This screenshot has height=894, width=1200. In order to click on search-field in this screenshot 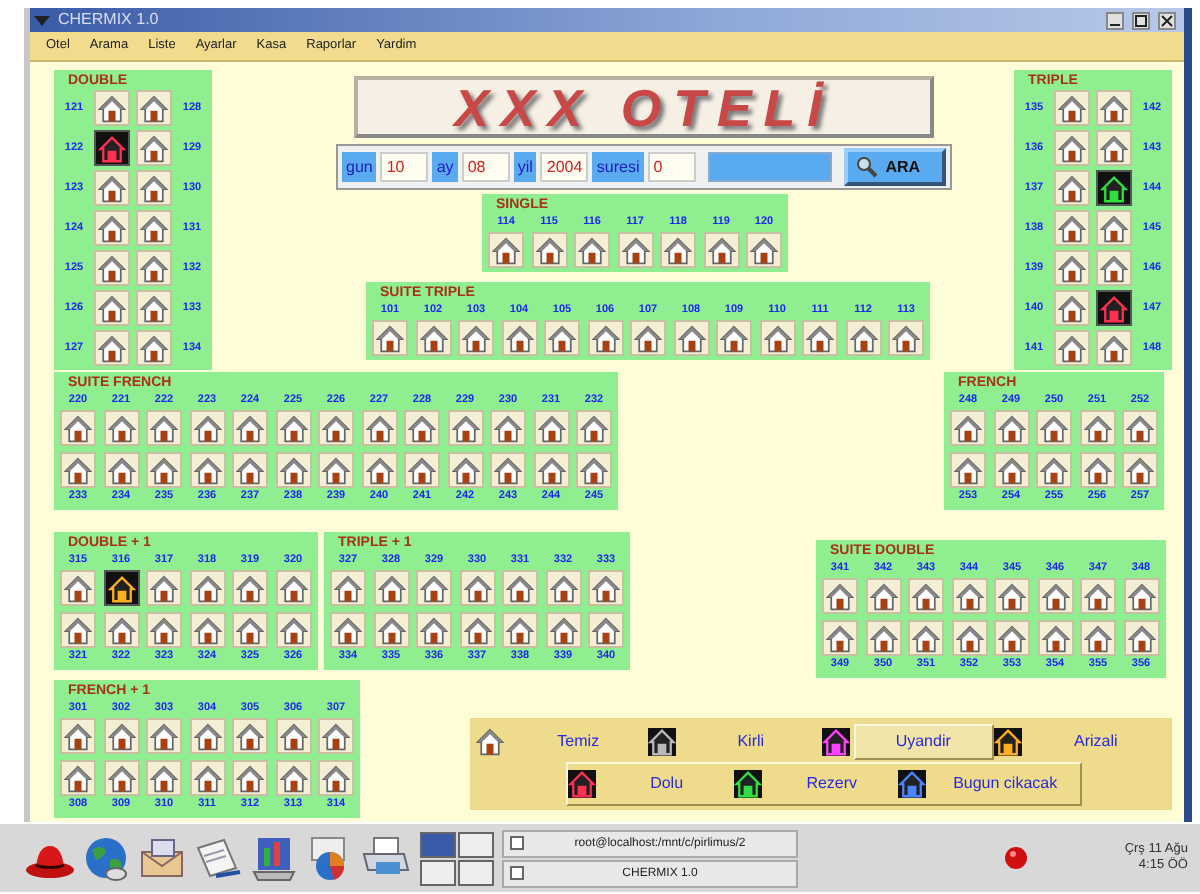, I will do `click(769, 167)`.